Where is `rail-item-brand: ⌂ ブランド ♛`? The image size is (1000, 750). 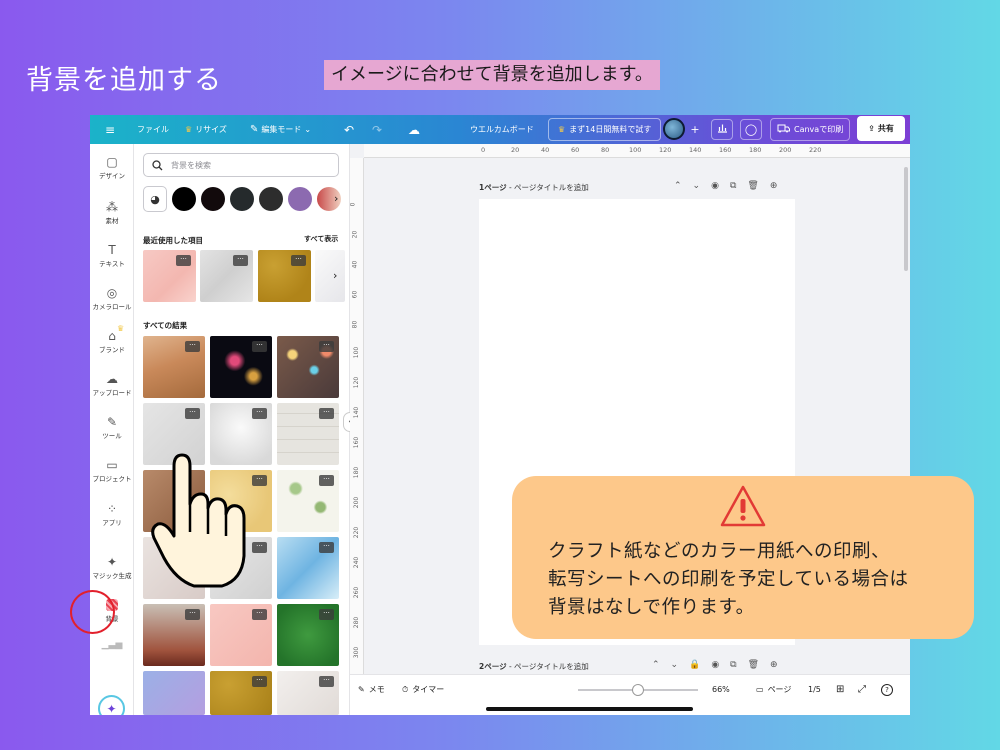 rail-item-brand: ⌂ ブランド ♛ is located at coordinates (112, 339).